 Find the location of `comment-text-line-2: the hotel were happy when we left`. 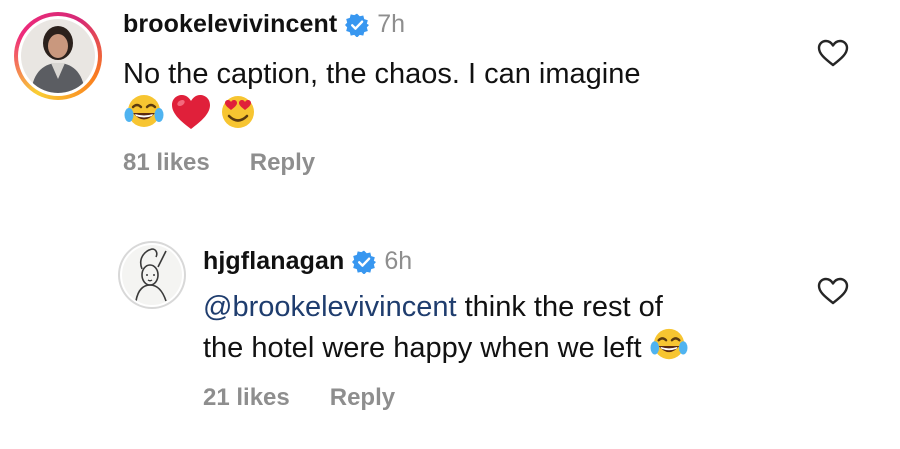

comment-text-line-2: the hotel were happy when we left is located at coordinates (445, 347).